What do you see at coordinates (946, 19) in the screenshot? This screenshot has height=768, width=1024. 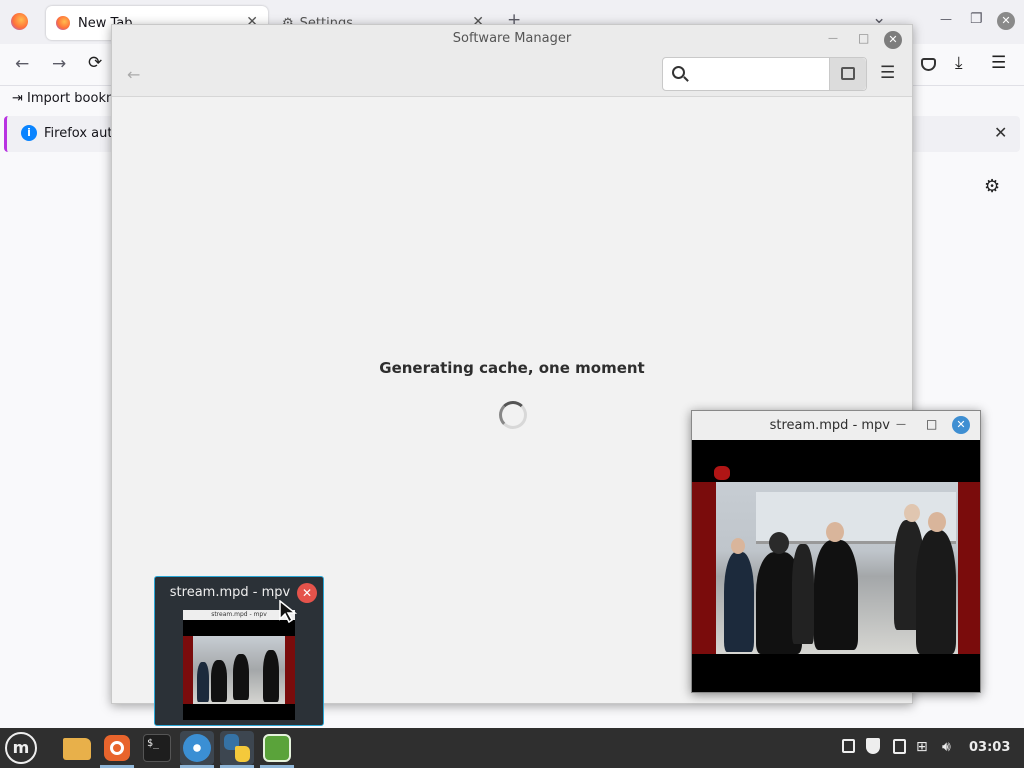 I see `minimize-icon: —` at bounding box center [946, 19].